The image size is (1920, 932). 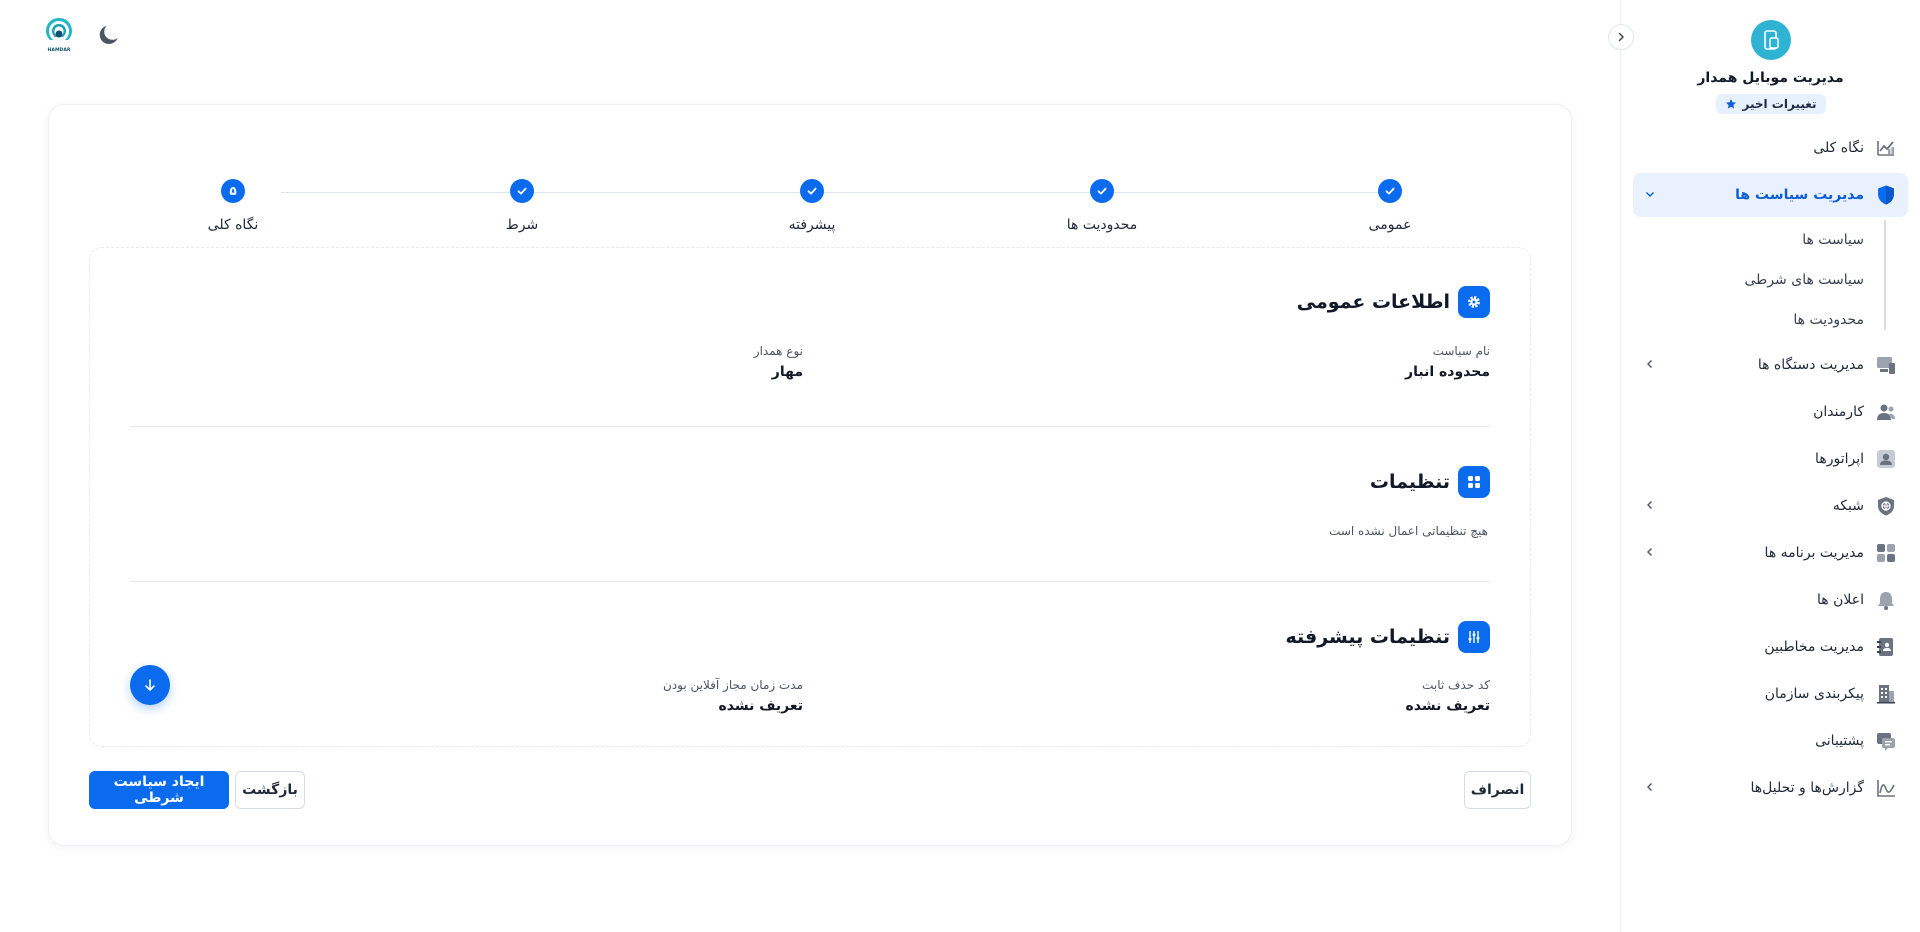 What do you see at coordinates (1456, 685) in the screenshot?
I see `field-label: کد حذف ثابت` at bounding box center [1456, 685].